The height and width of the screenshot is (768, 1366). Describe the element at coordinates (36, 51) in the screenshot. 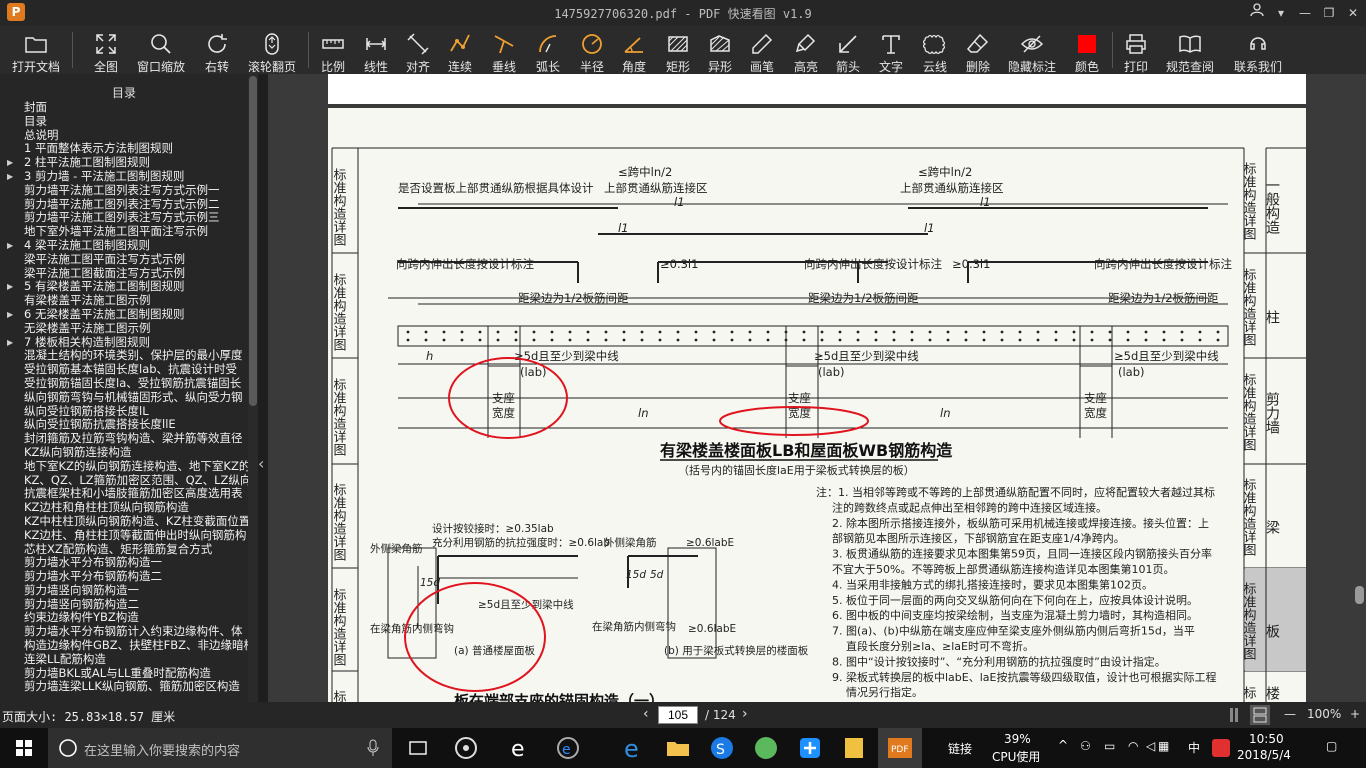

I see `open-file-button: 打开文档` at that location.